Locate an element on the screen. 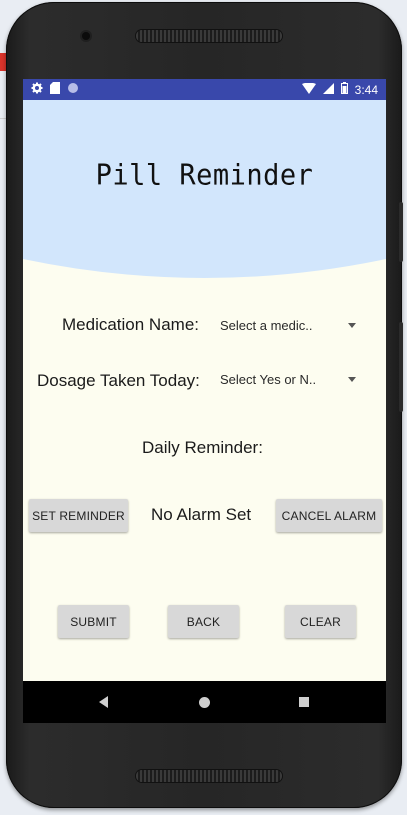 The image size is (407, 815). navigation-bar is located at coordinates (204, 702).